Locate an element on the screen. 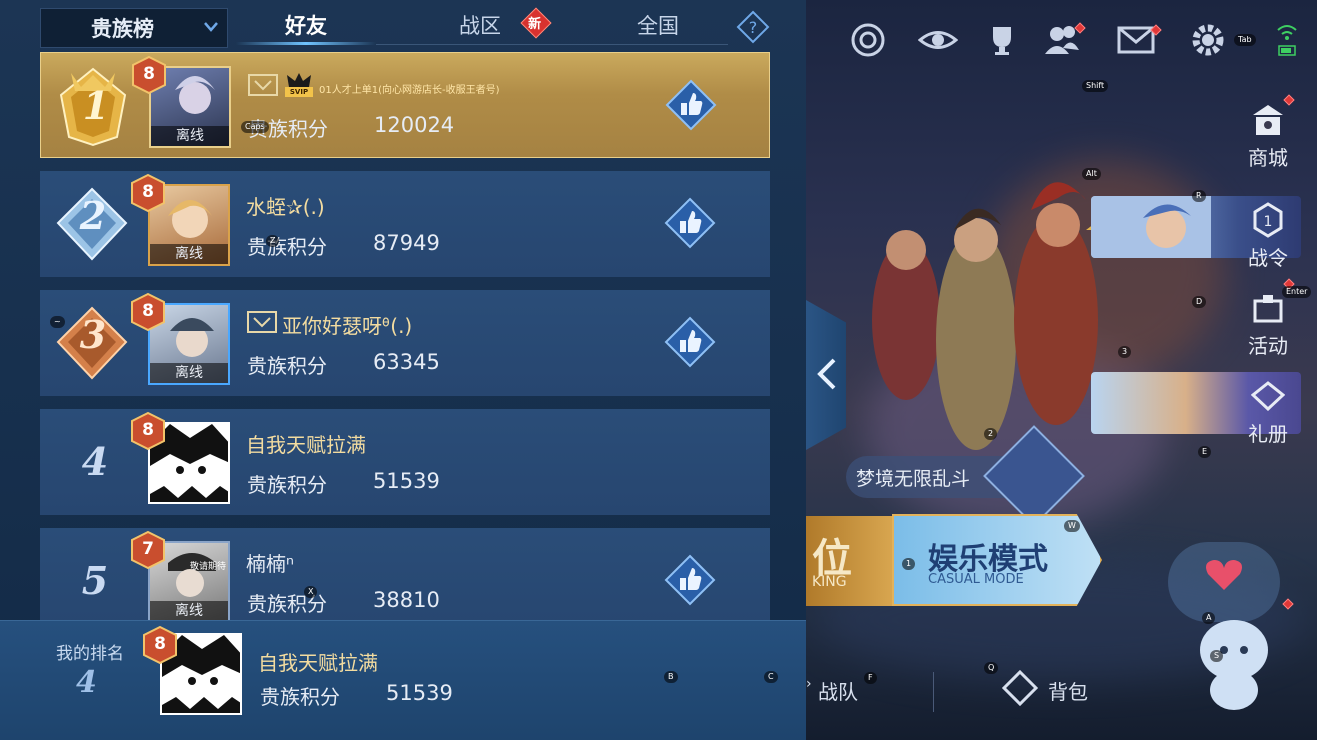 The height and width of the screenshot is (740, 1317). rank-number: 2 is located at coordinates (93, 215).